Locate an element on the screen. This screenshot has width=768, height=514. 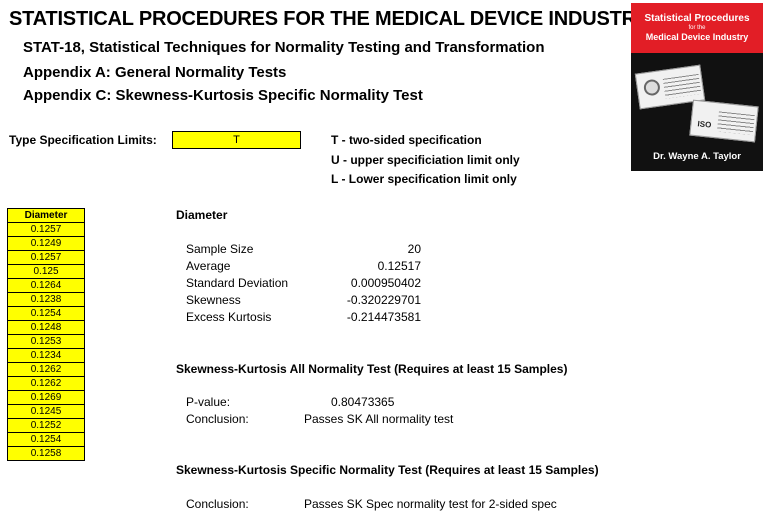
iso-card-image: ISO is located at coordinates (724, 121).